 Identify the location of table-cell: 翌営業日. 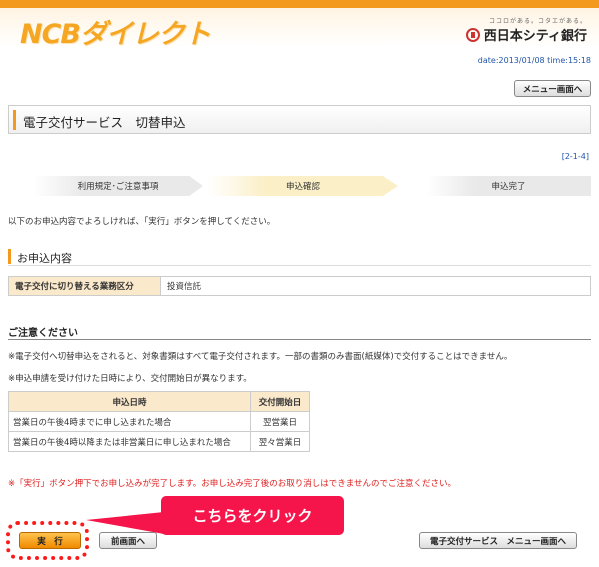
(280, 421).